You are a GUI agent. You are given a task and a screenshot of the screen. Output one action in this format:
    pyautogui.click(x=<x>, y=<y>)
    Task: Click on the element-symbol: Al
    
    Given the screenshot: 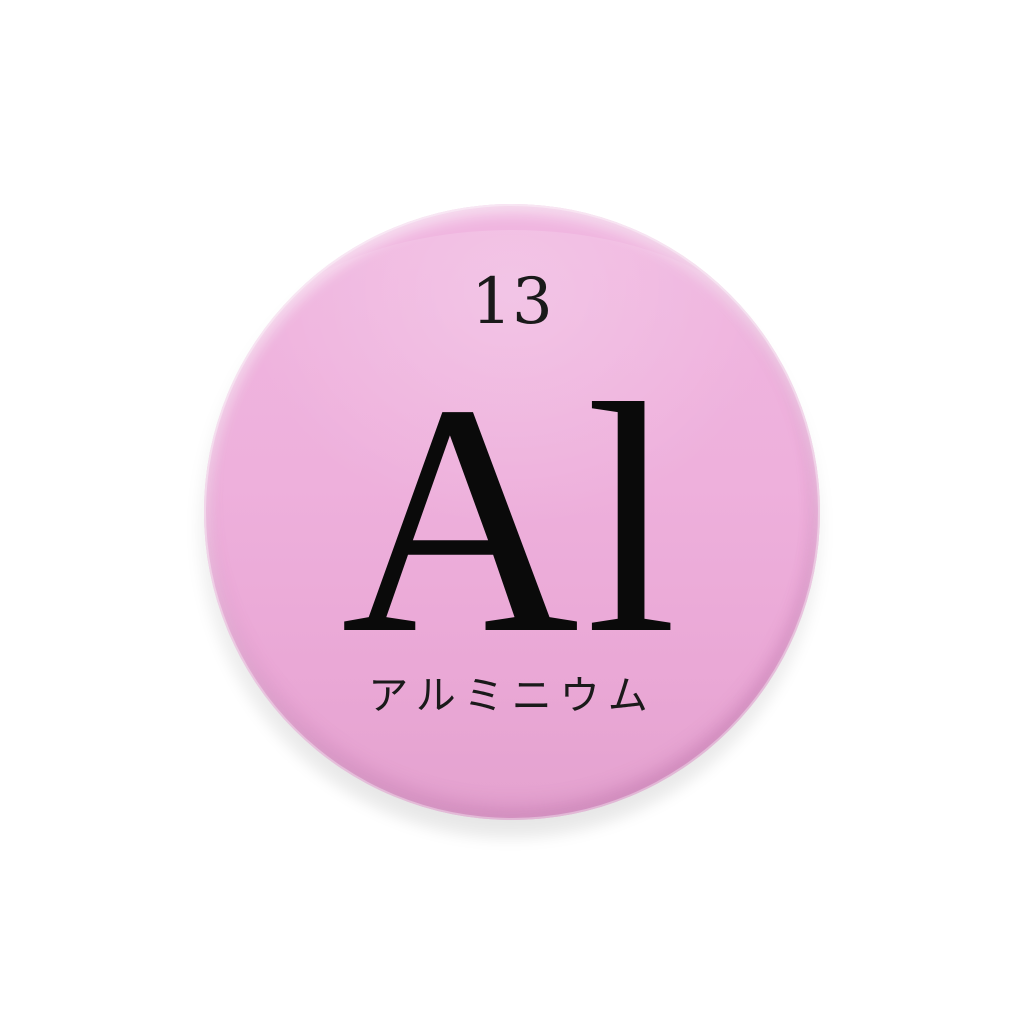 What is the action you would take?
    pyautogui.click(x=512, y=519)
    